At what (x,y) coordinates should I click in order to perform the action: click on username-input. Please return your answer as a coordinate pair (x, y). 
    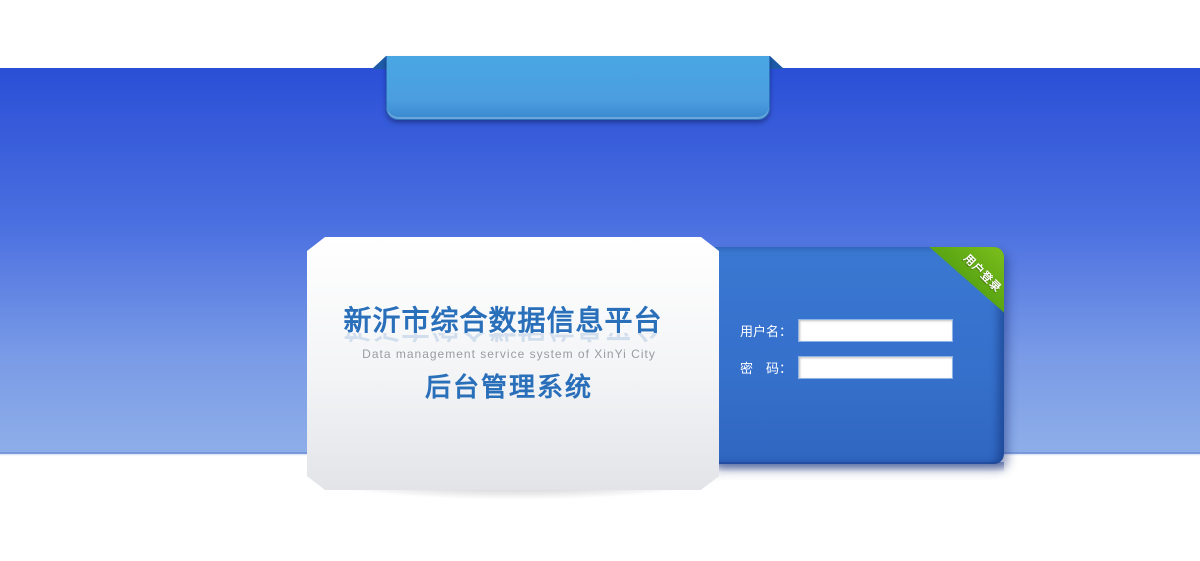
    Looking at the image, I should click on (875, 330).